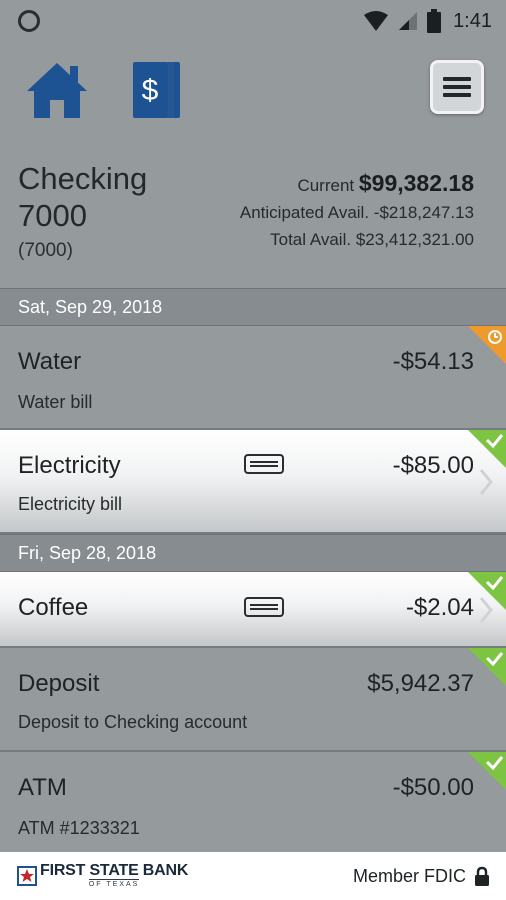 The width and height of the screenshot is (506, 900). I want to click on texas-star-icon, so click(27, 876).